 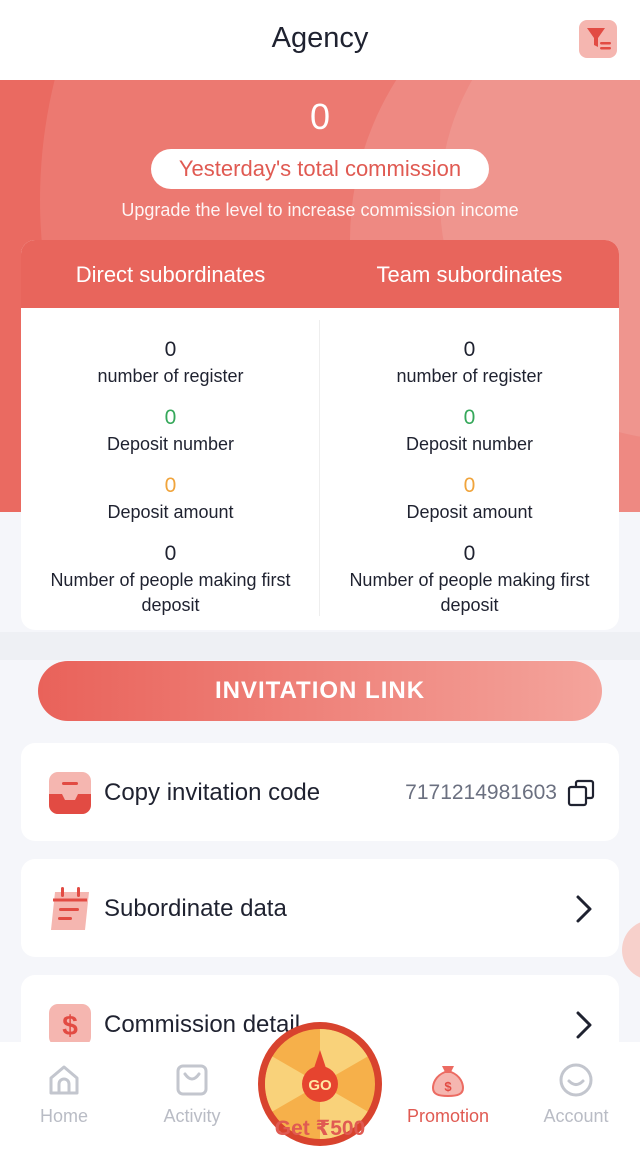 I want to click on filter-icon, so click(x=598, y=39).